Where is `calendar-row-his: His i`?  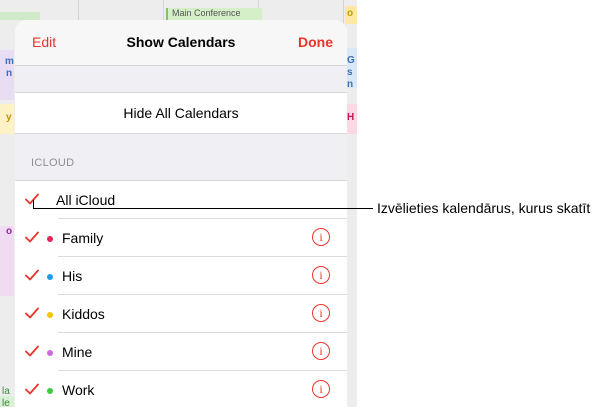 calendar-row-his: His i is located at coordinates (181, 276).